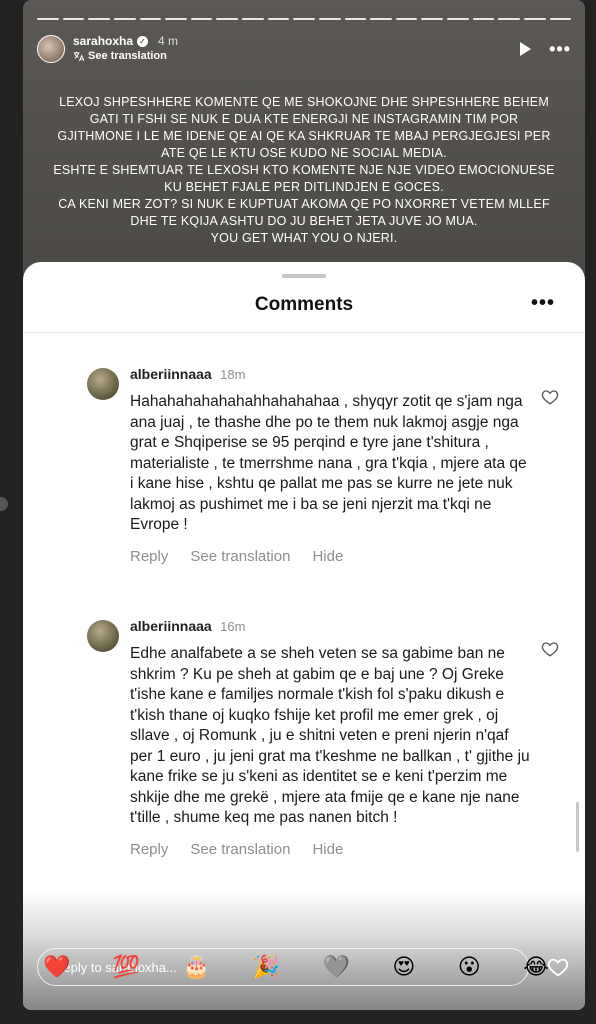 The width and height of the screenshot is (596, 1024). What do you see at coordinates (330, 627) in the screenshot?
I see `comment-header: alberiinnaaa 16m` at bounding box center [330, 627].